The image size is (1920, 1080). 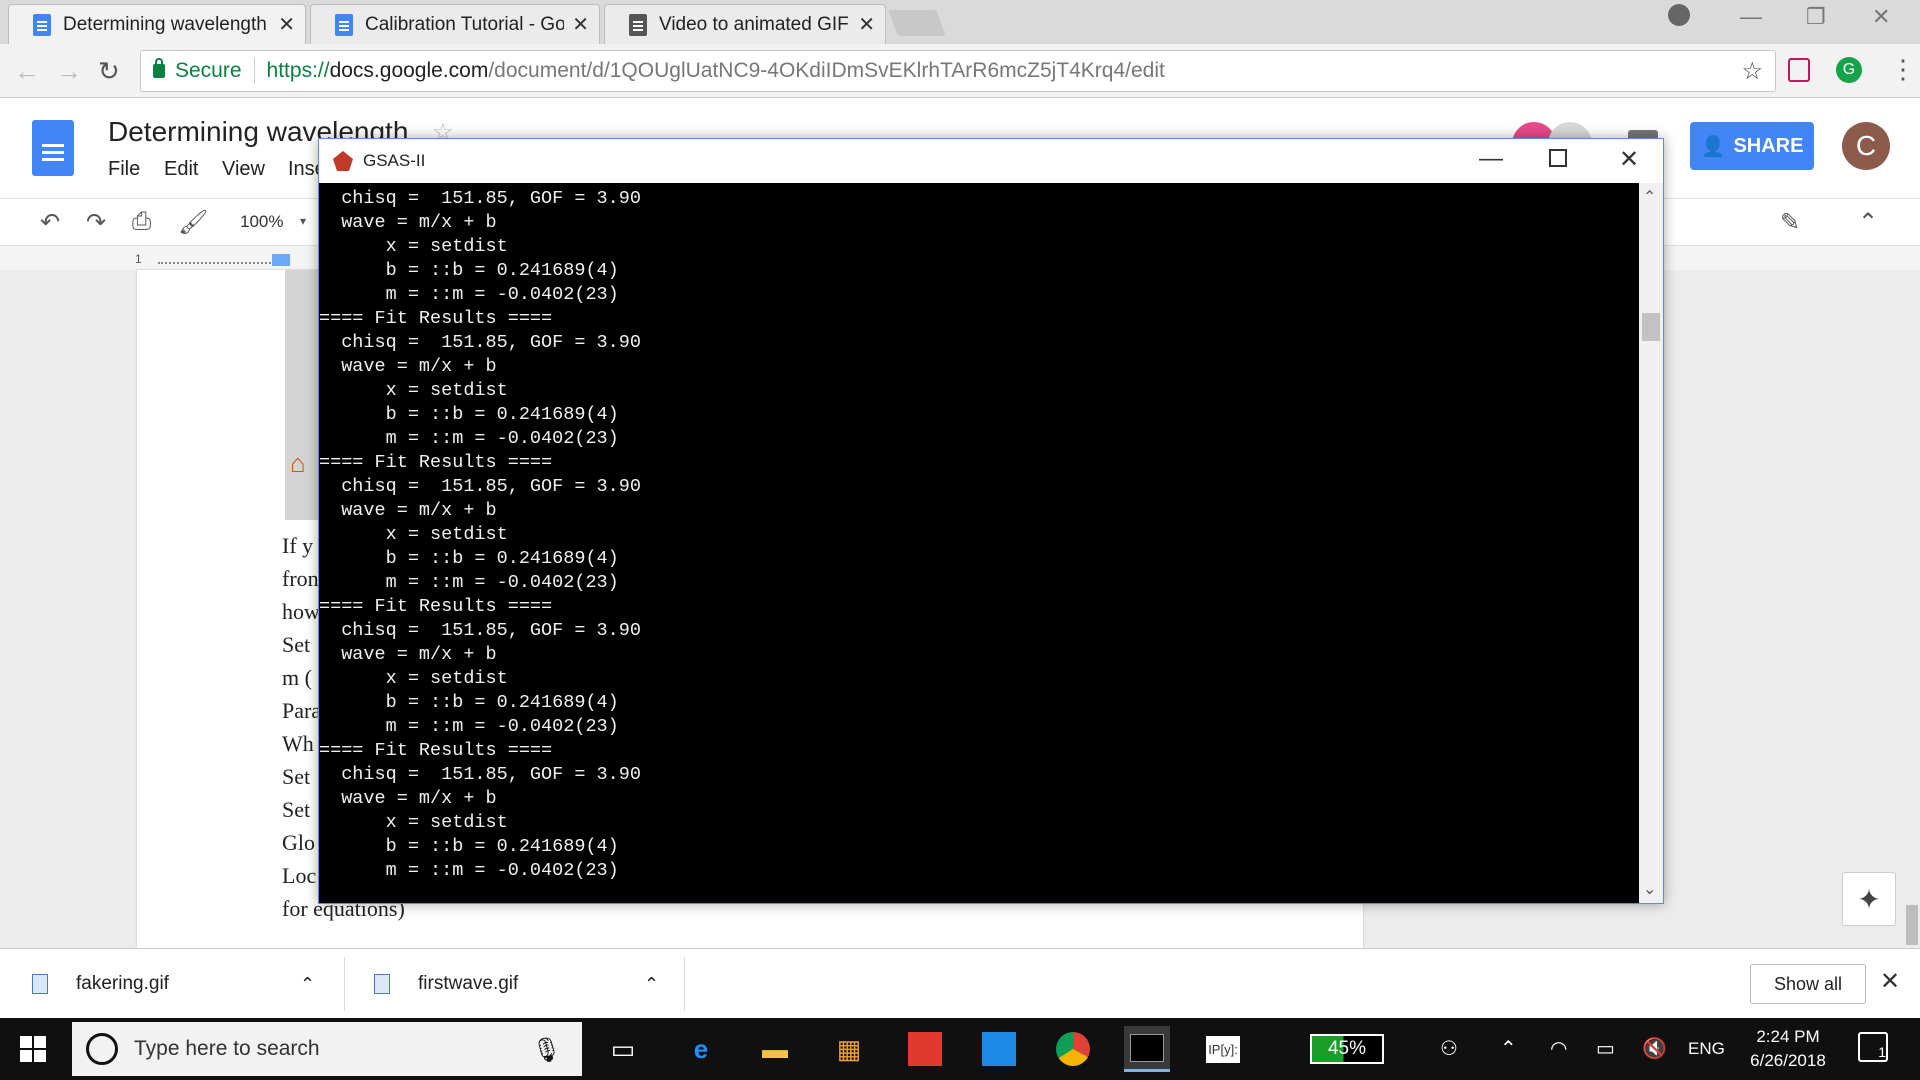 I want to click on explore-icon: ✦, so click(x=1869, y=899).